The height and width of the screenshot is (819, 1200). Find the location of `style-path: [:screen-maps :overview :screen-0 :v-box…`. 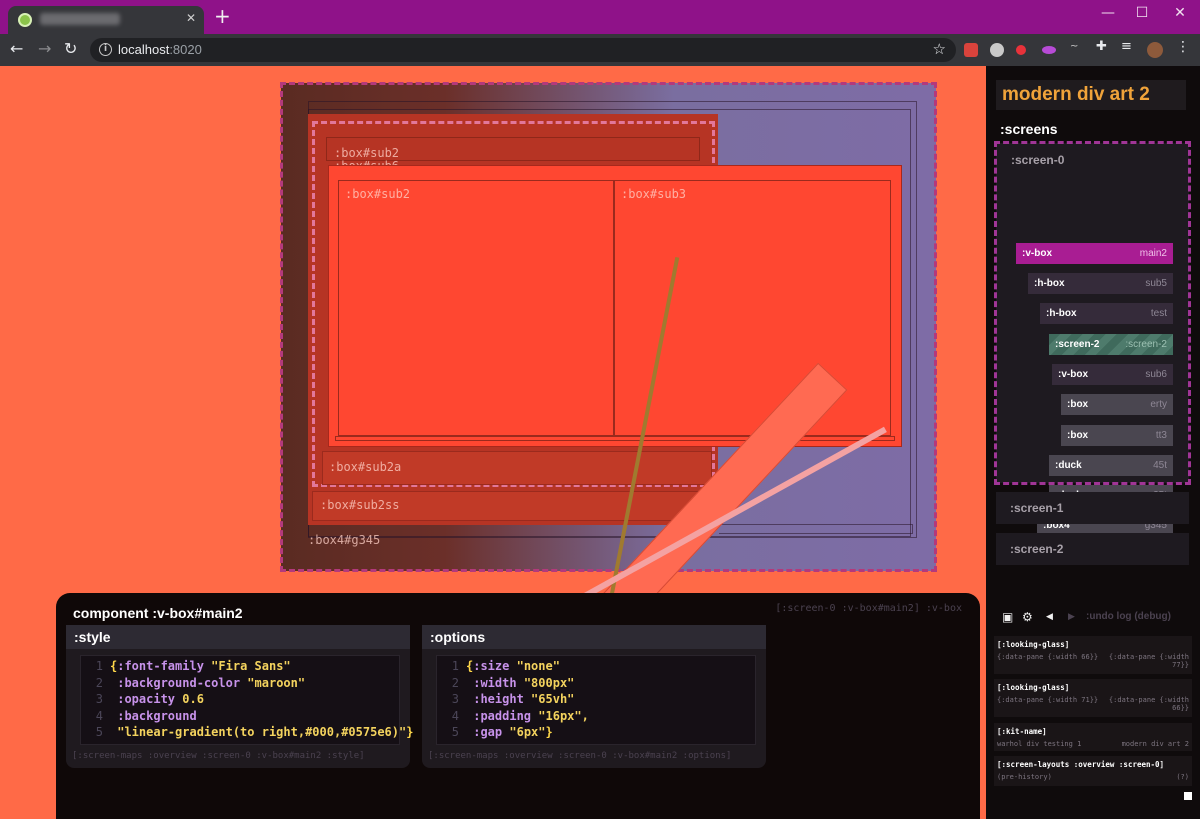

style-path: [:screen-maps :overview :screen-0 :v-box… is located at coordinates (218, 756).